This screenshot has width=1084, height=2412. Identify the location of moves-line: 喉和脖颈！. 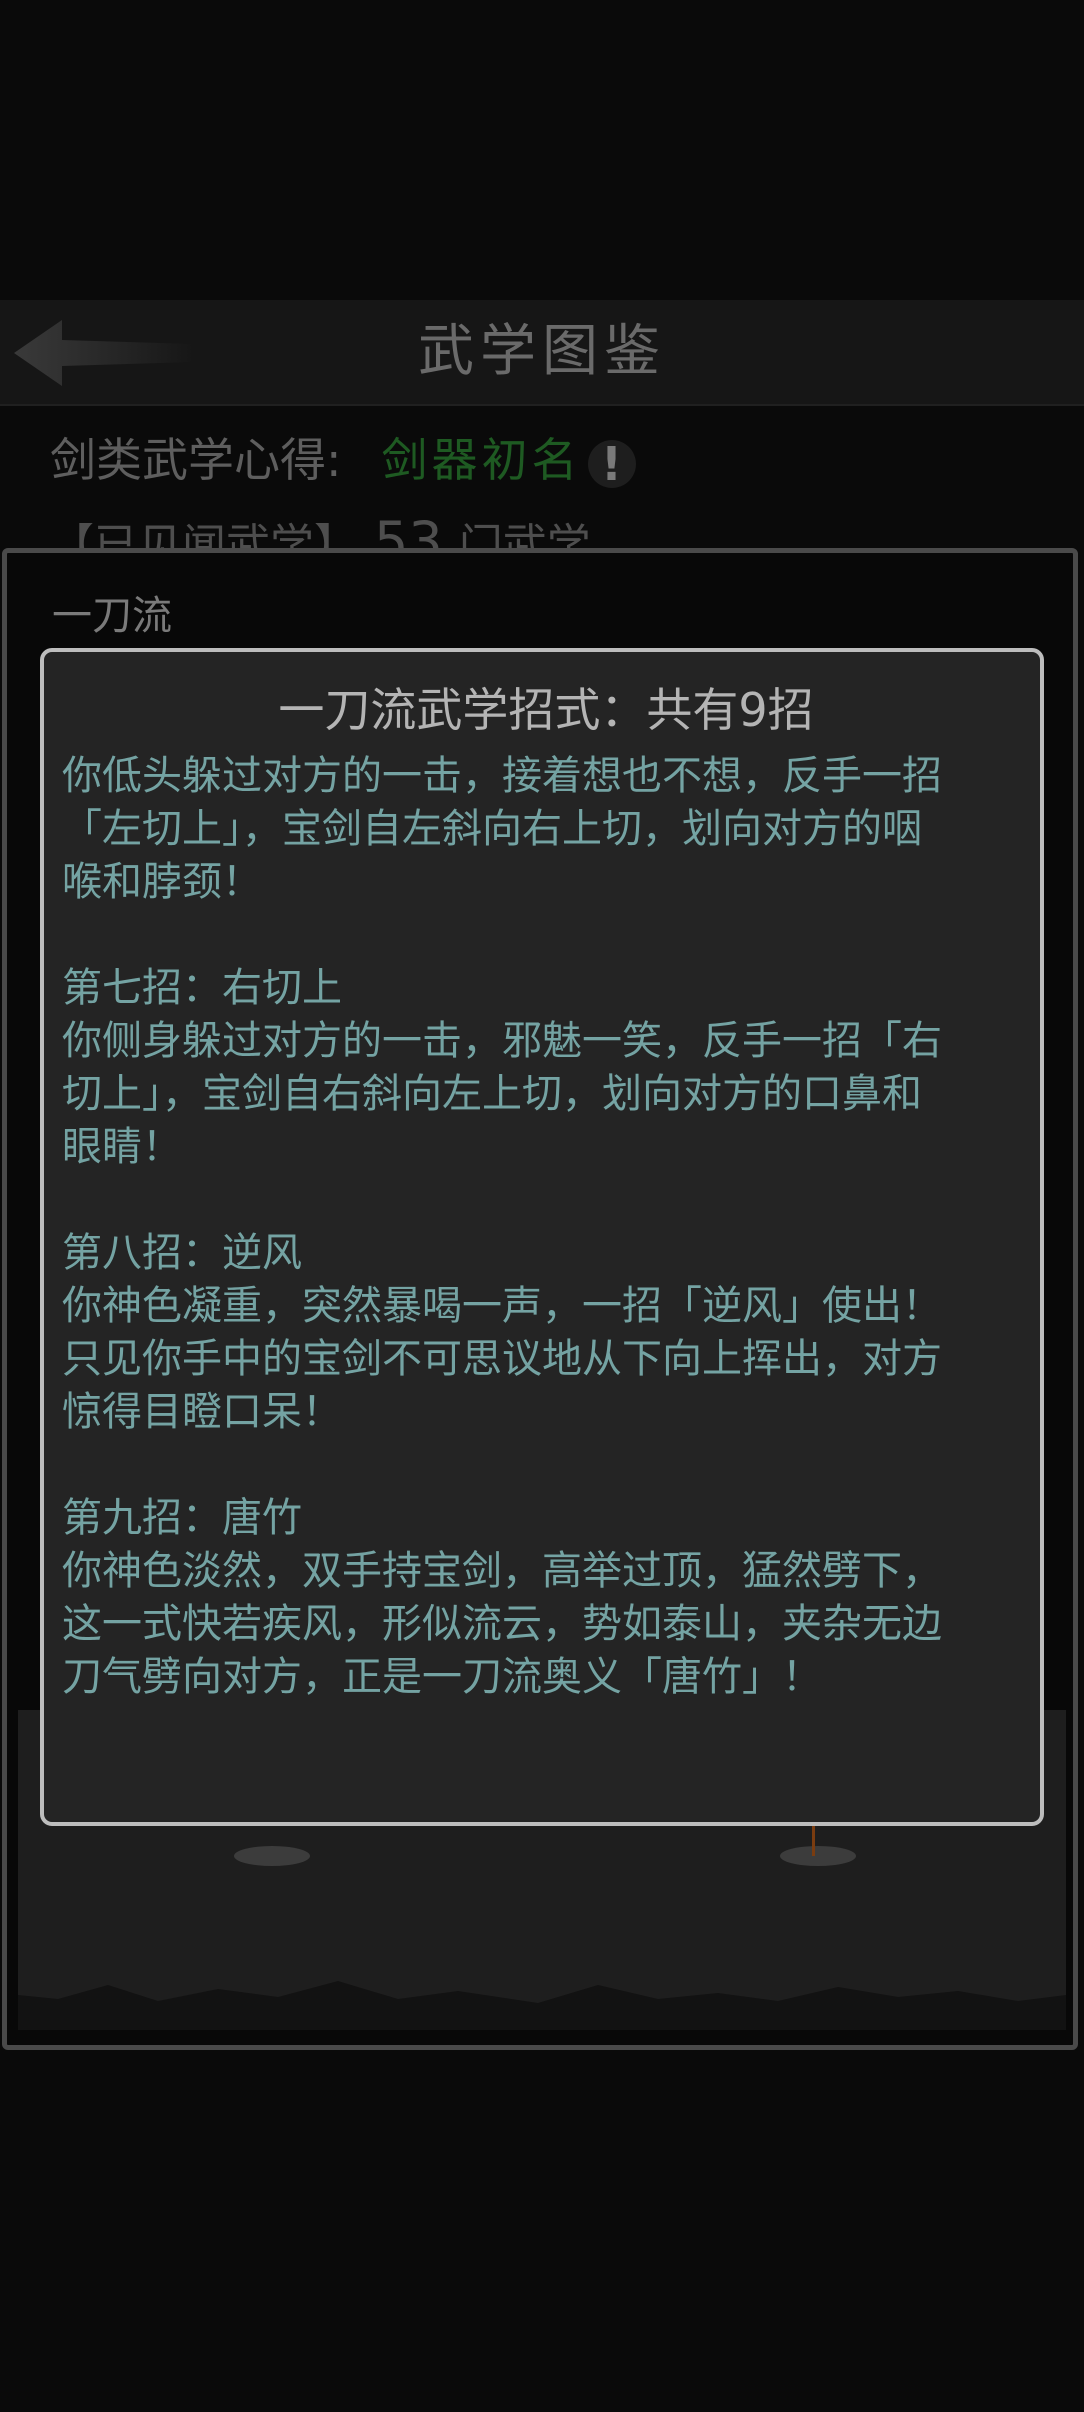
(162, 882).